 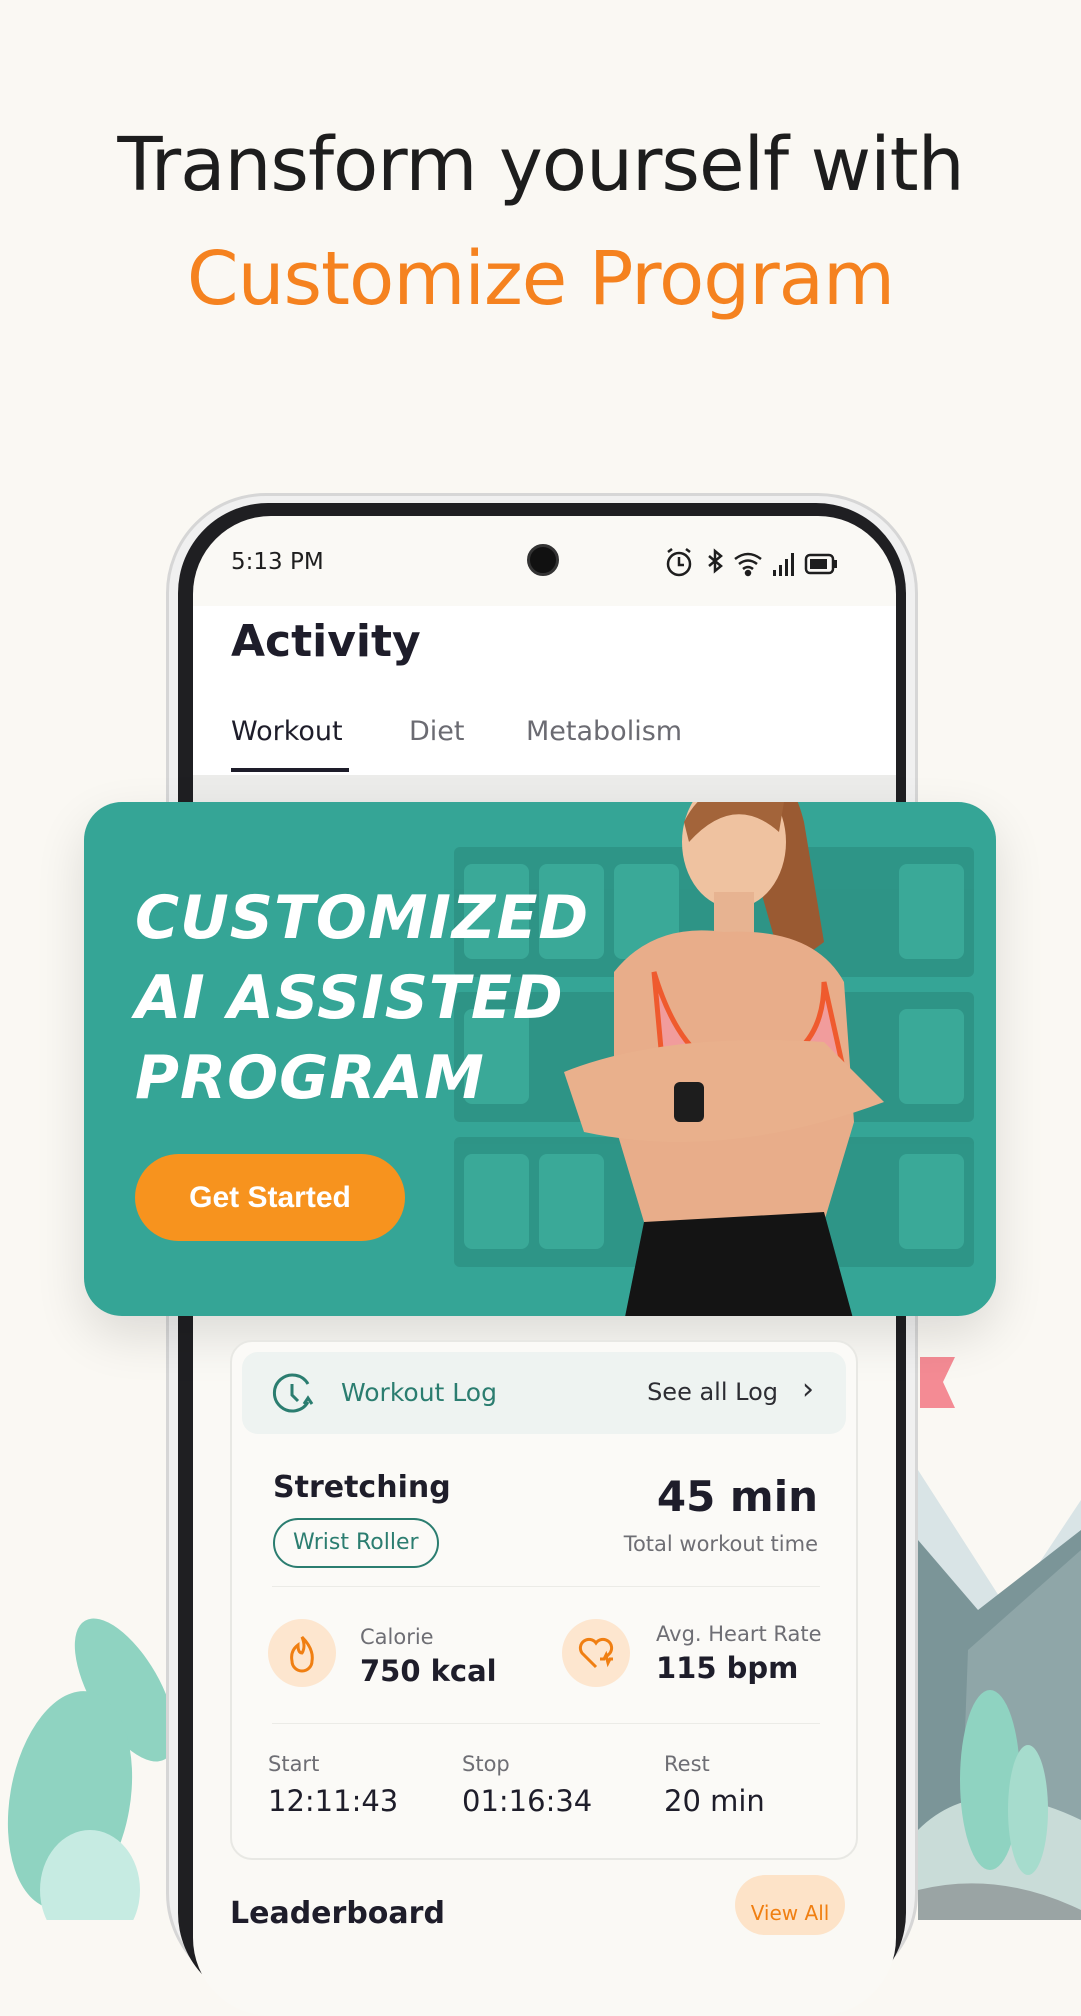 I want to click on workout-log-header: Workout Log See all Log ›, so click(x=544, y=1393).